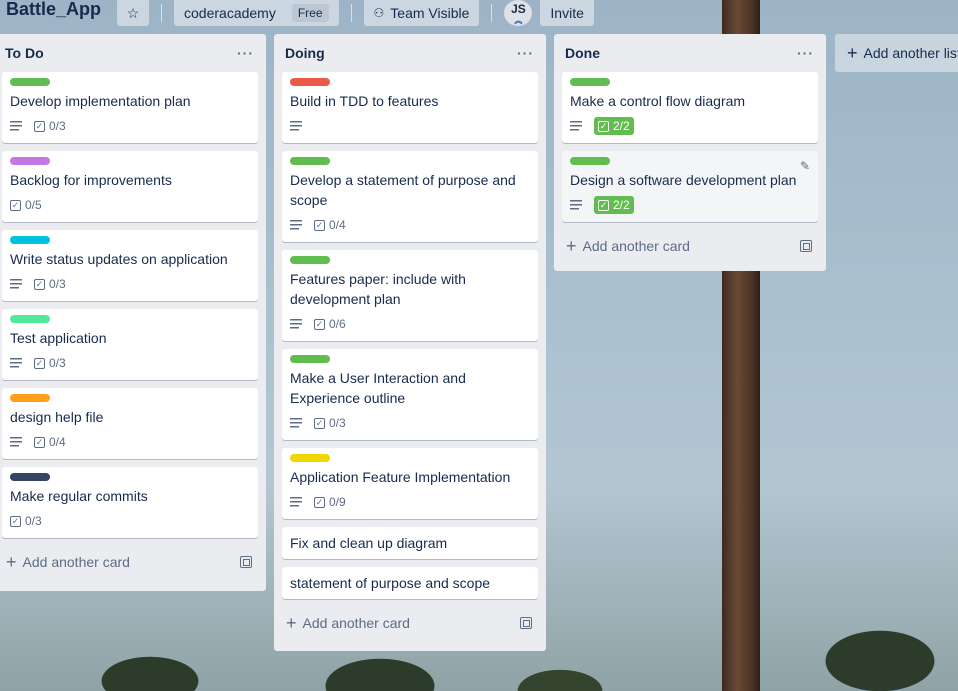 This screenshot has width=958, height=691. What do you see at coordinates (33, 205) in the screenshot?
I see `checklist-count: 0/5` at bounding box center [33, 205].